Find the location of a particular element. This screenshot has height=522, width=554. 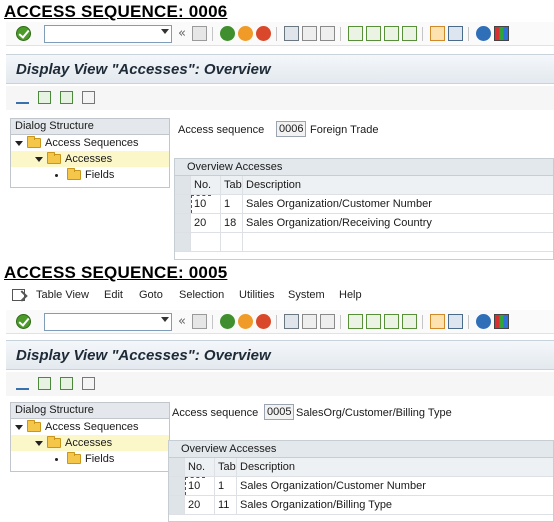

menu-utilities: Utilities is located at coordinates (256, 295).